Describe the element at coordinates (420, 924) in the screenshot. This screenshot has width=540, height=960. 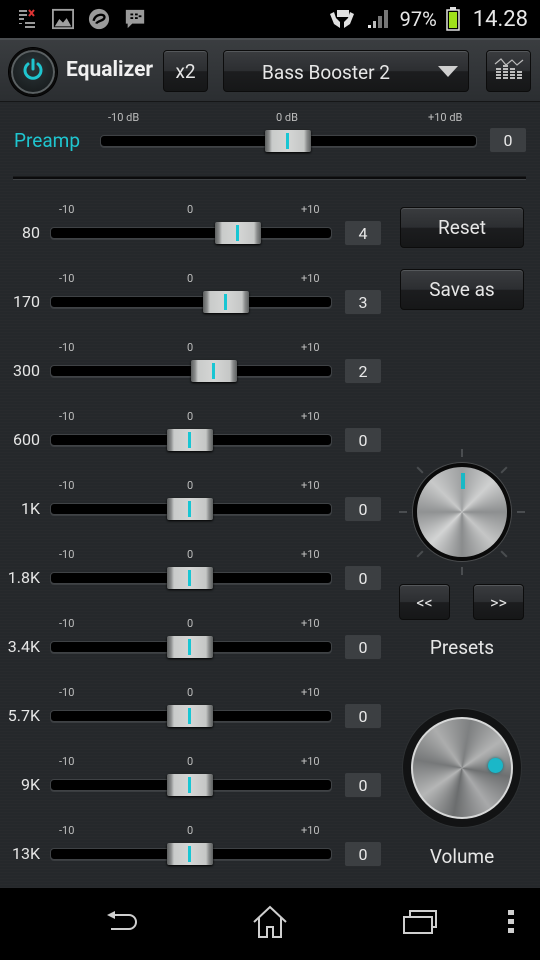
I see `recent-apps-button` at that location.